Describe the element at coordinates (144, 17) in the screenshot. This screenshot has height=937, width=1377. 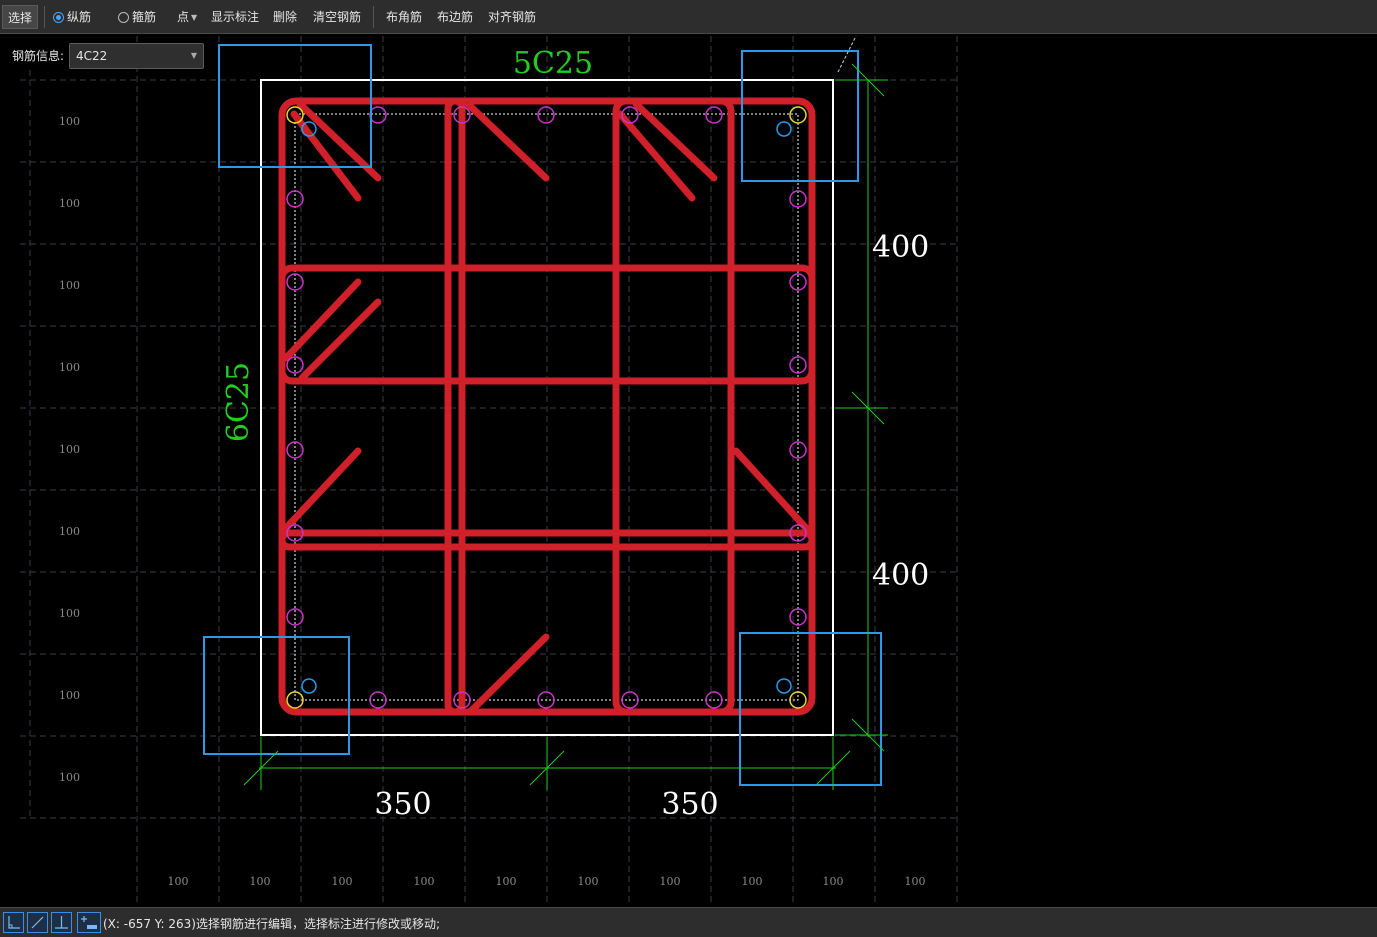
I see `stirrup-label: 箍筋` at that location.